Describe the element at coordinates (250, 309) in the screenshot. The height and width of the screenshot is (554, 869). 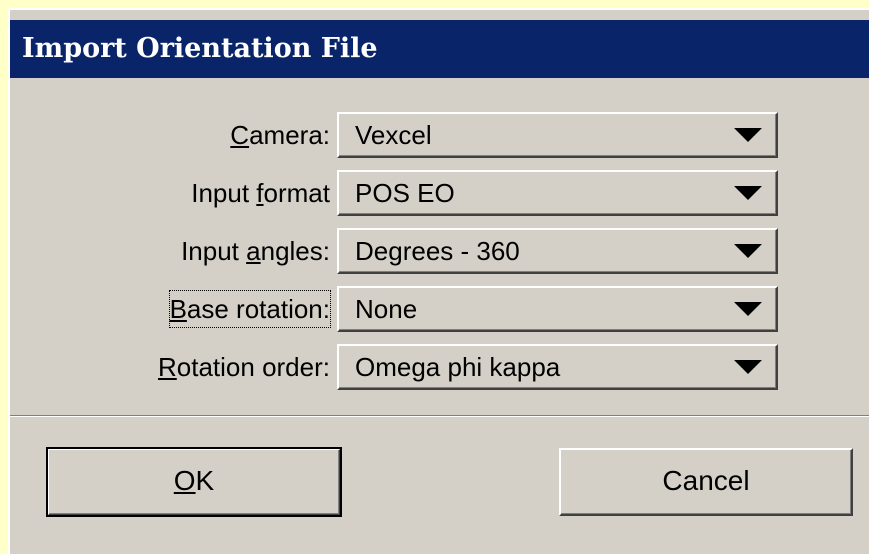
I see `focus-rectangle: Base rotation:` at that location.